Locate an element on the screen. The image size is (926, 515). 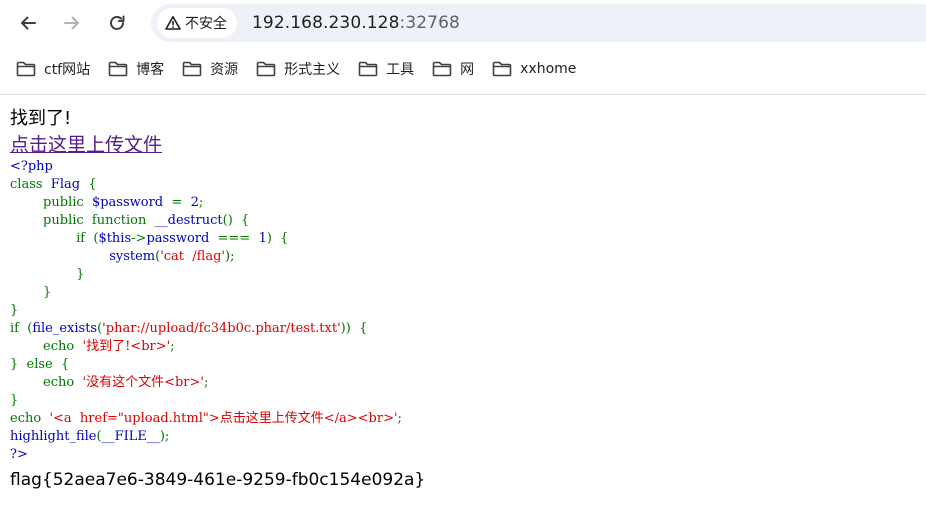
code-token: ) { is located at coordinates (277, 238).